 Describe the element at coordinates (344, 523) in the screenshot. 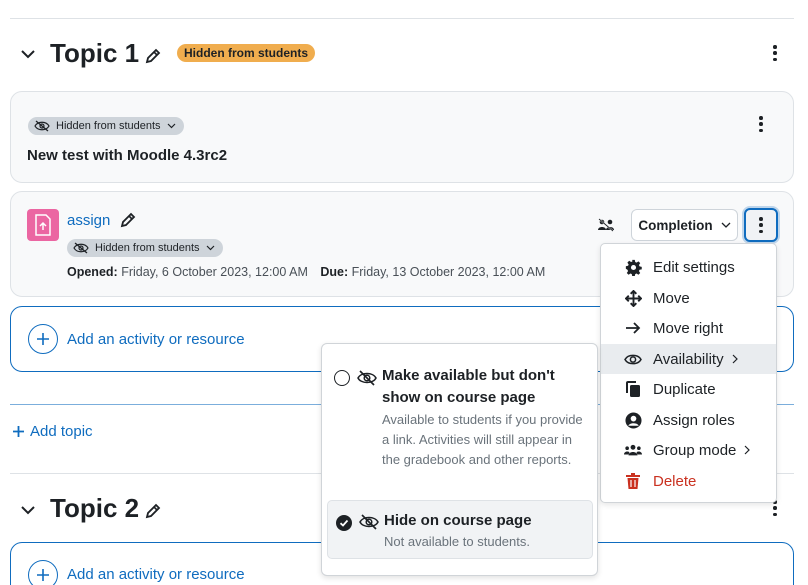

I see `radio-checked-icon` at that location.